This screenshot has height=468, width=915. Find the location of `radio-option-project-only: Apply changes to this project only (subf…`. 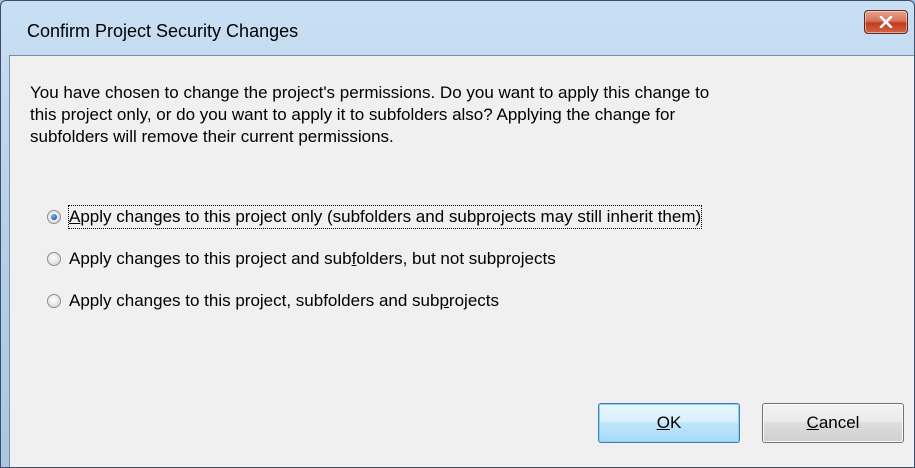

radio-option-project-only: Apply changes to this project only (subf… is located at coordinates (375, 217).